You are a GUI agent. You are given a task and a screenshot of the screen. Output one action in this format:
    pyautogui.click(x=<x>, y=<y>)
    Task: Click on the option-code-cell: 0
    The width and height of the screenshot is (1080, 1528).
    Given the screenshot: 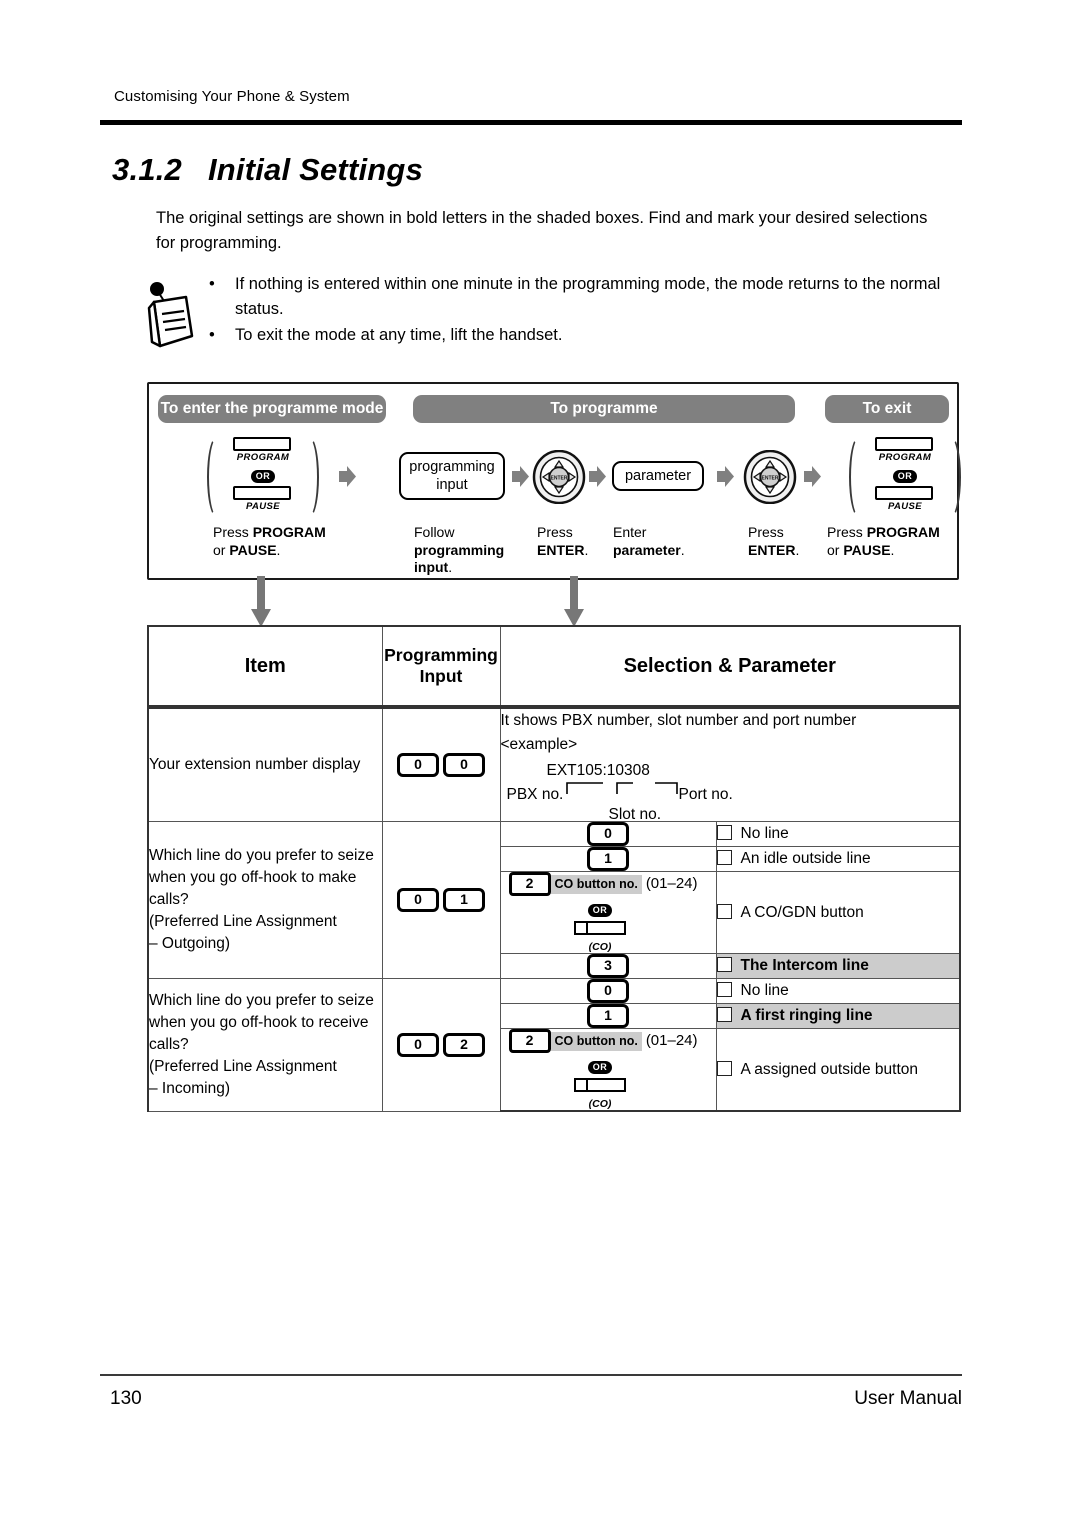 What is the action you would take?
    pyautogui.click(x=608, y=991)
    